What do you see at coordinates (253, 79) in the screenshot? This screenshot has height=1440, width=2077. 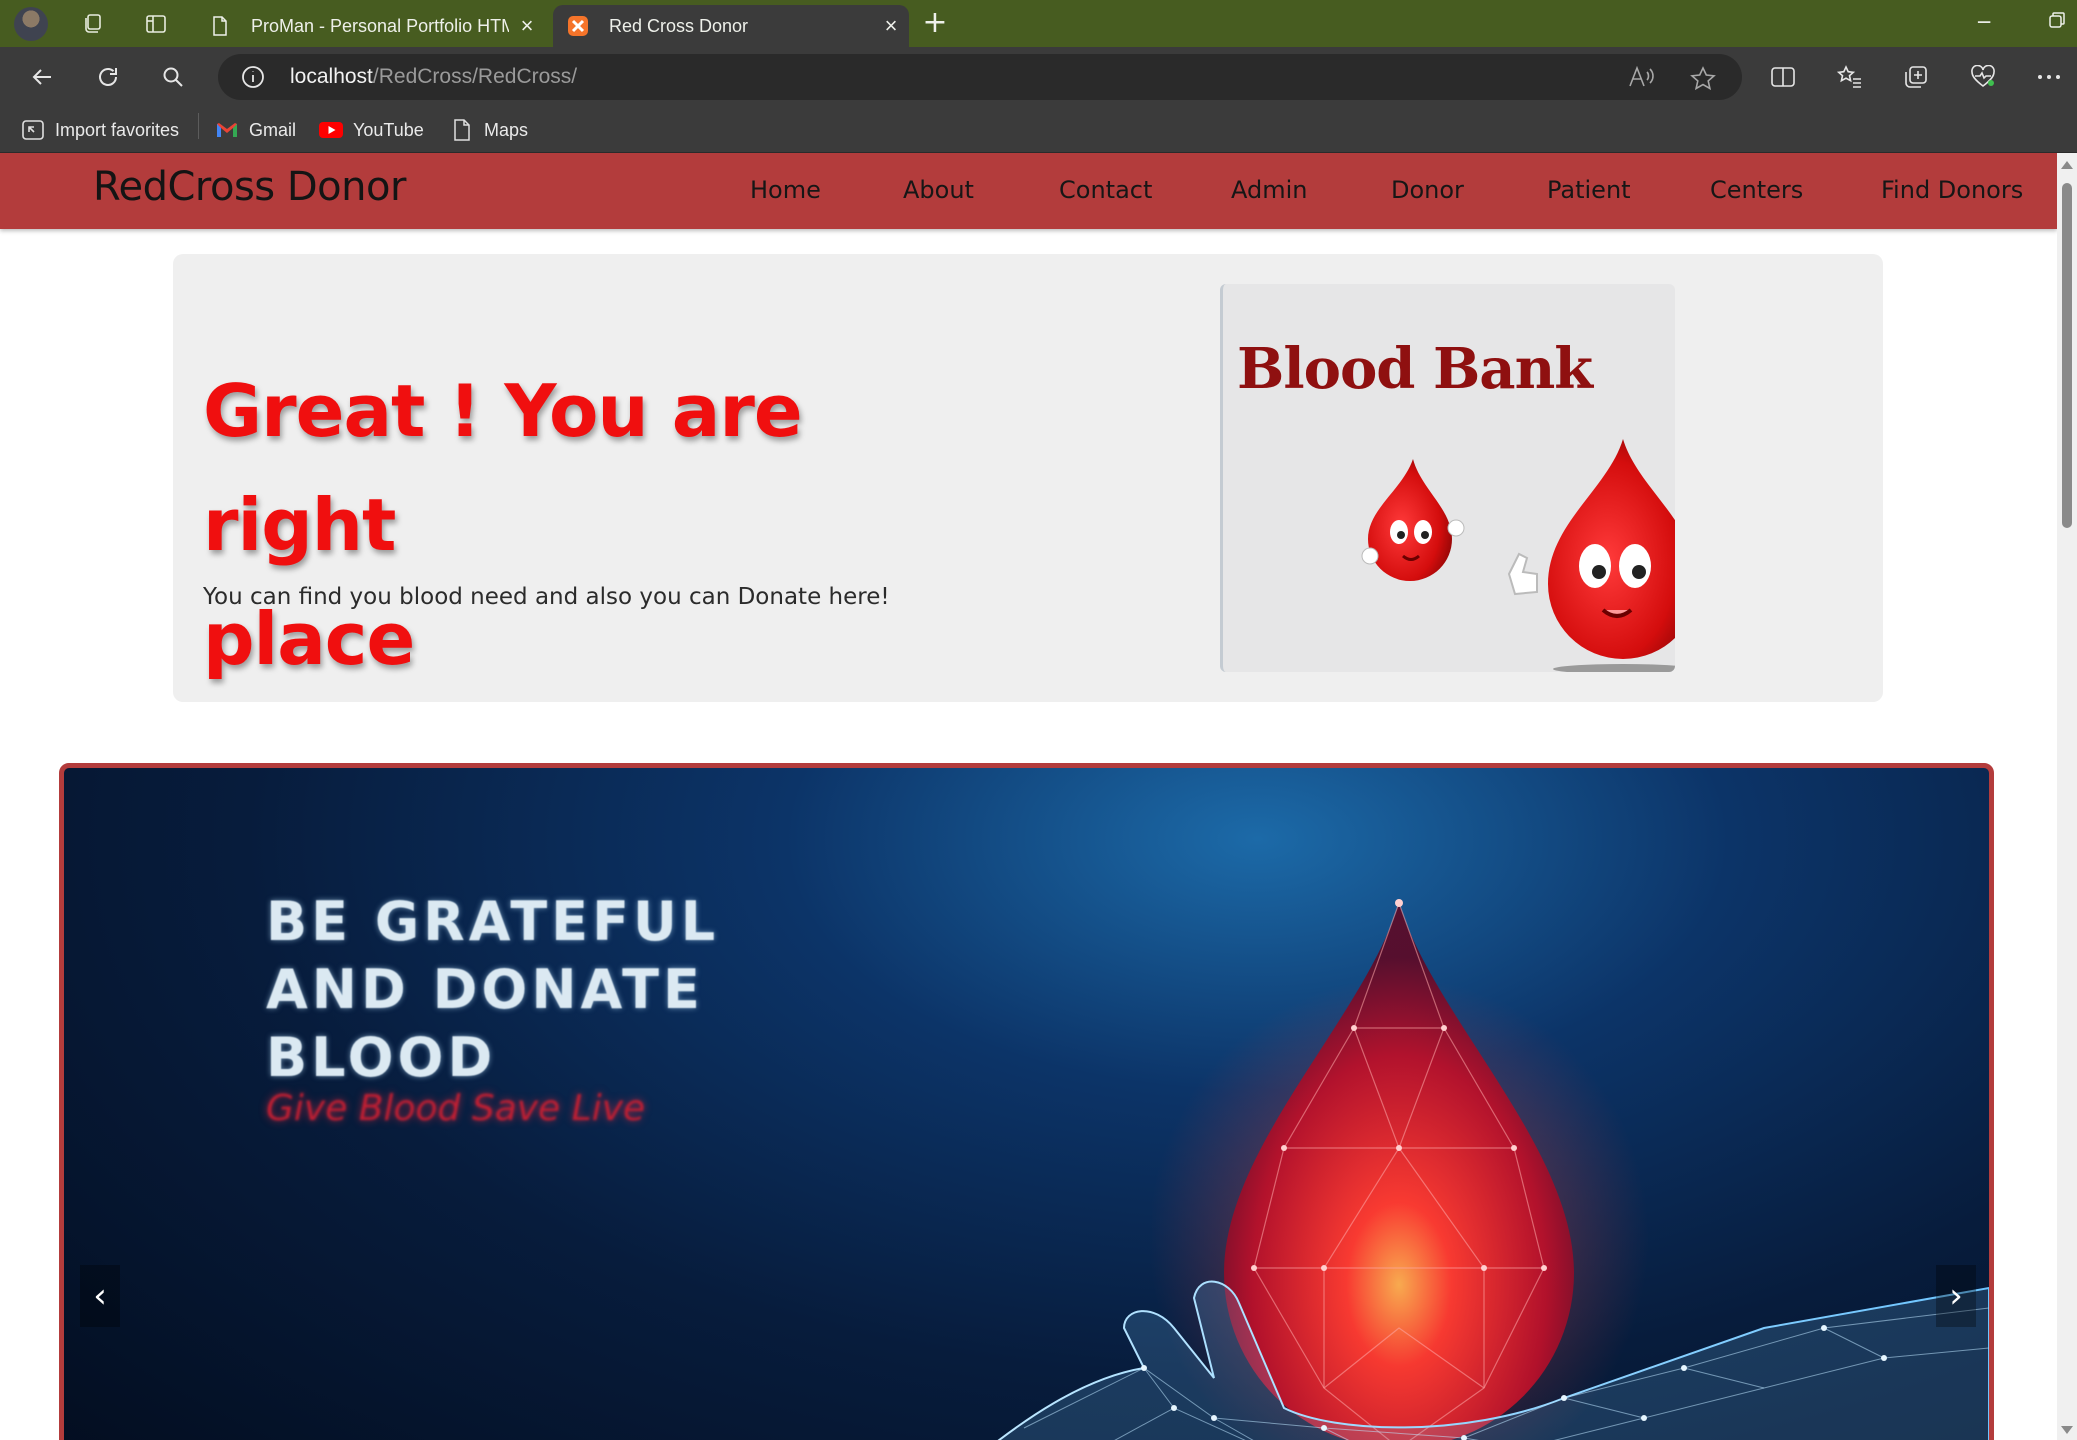 I see `site-info-icon` at bounding box center [253, 79].